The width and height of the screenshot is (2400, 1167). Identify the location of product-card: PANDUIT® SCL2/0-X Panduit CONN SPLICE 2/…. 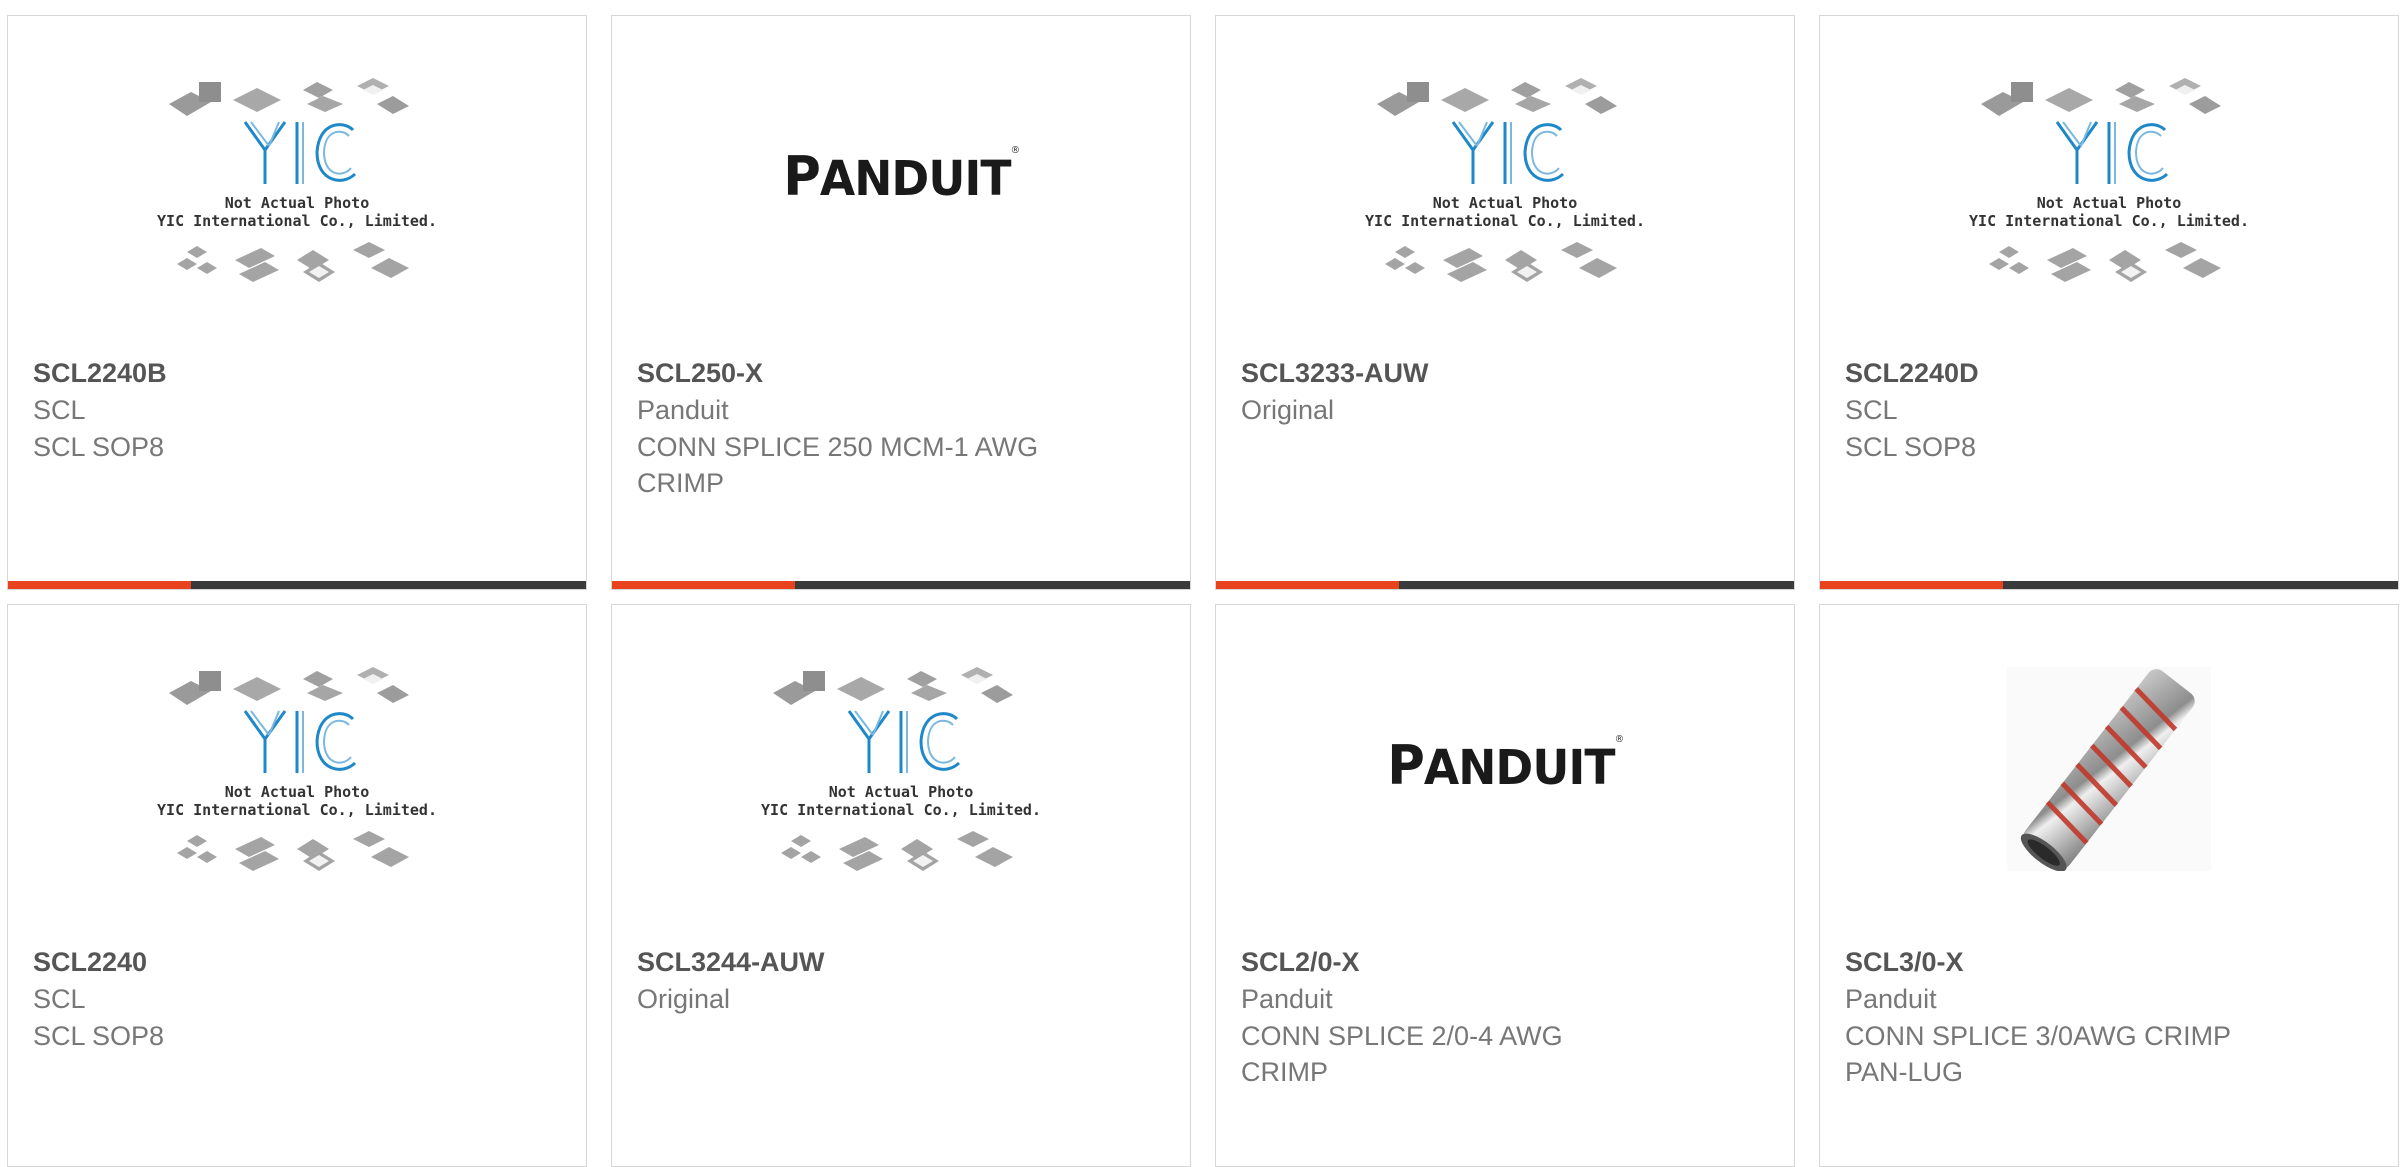
(1505, 885).